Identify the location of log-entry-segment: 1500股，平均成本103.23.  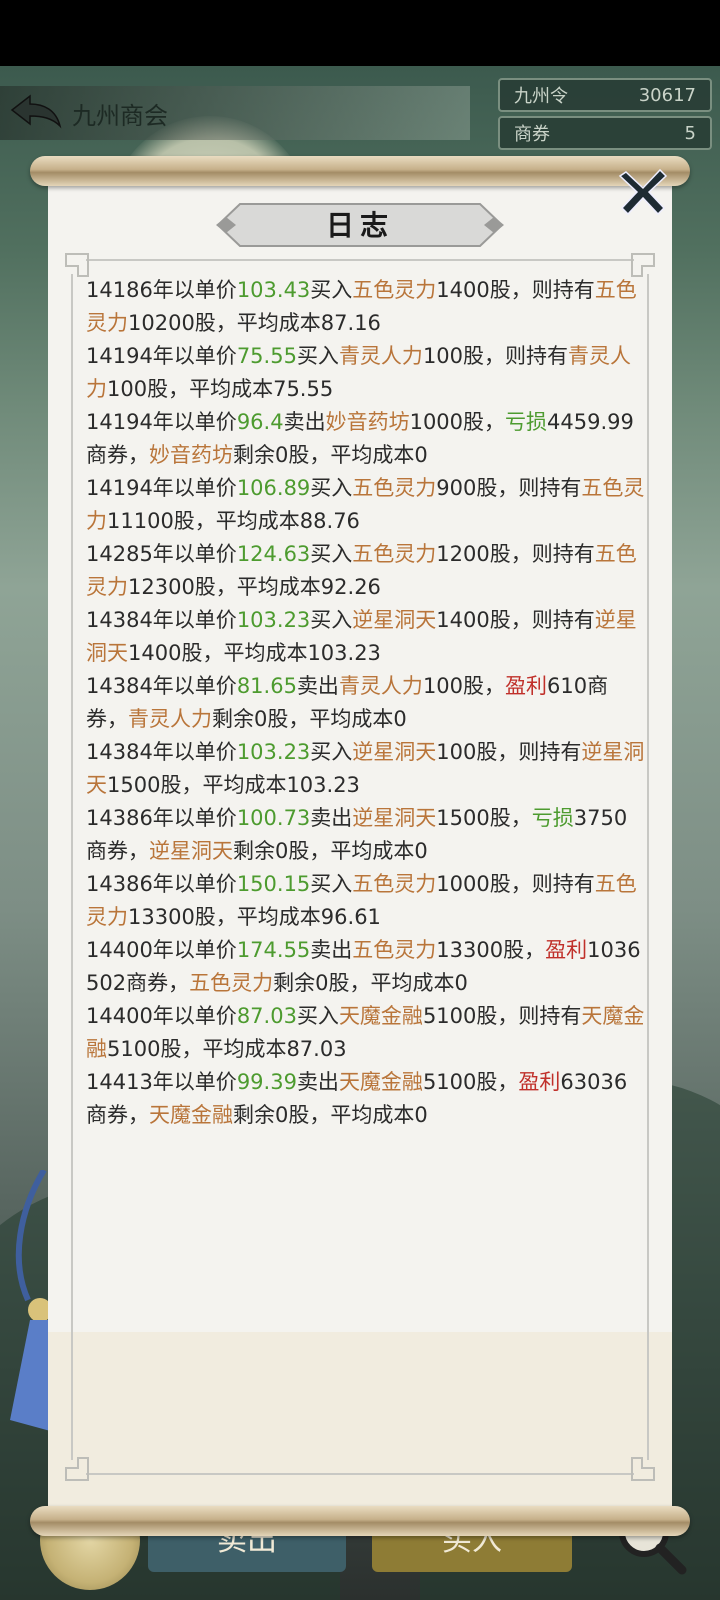
(233, 785).